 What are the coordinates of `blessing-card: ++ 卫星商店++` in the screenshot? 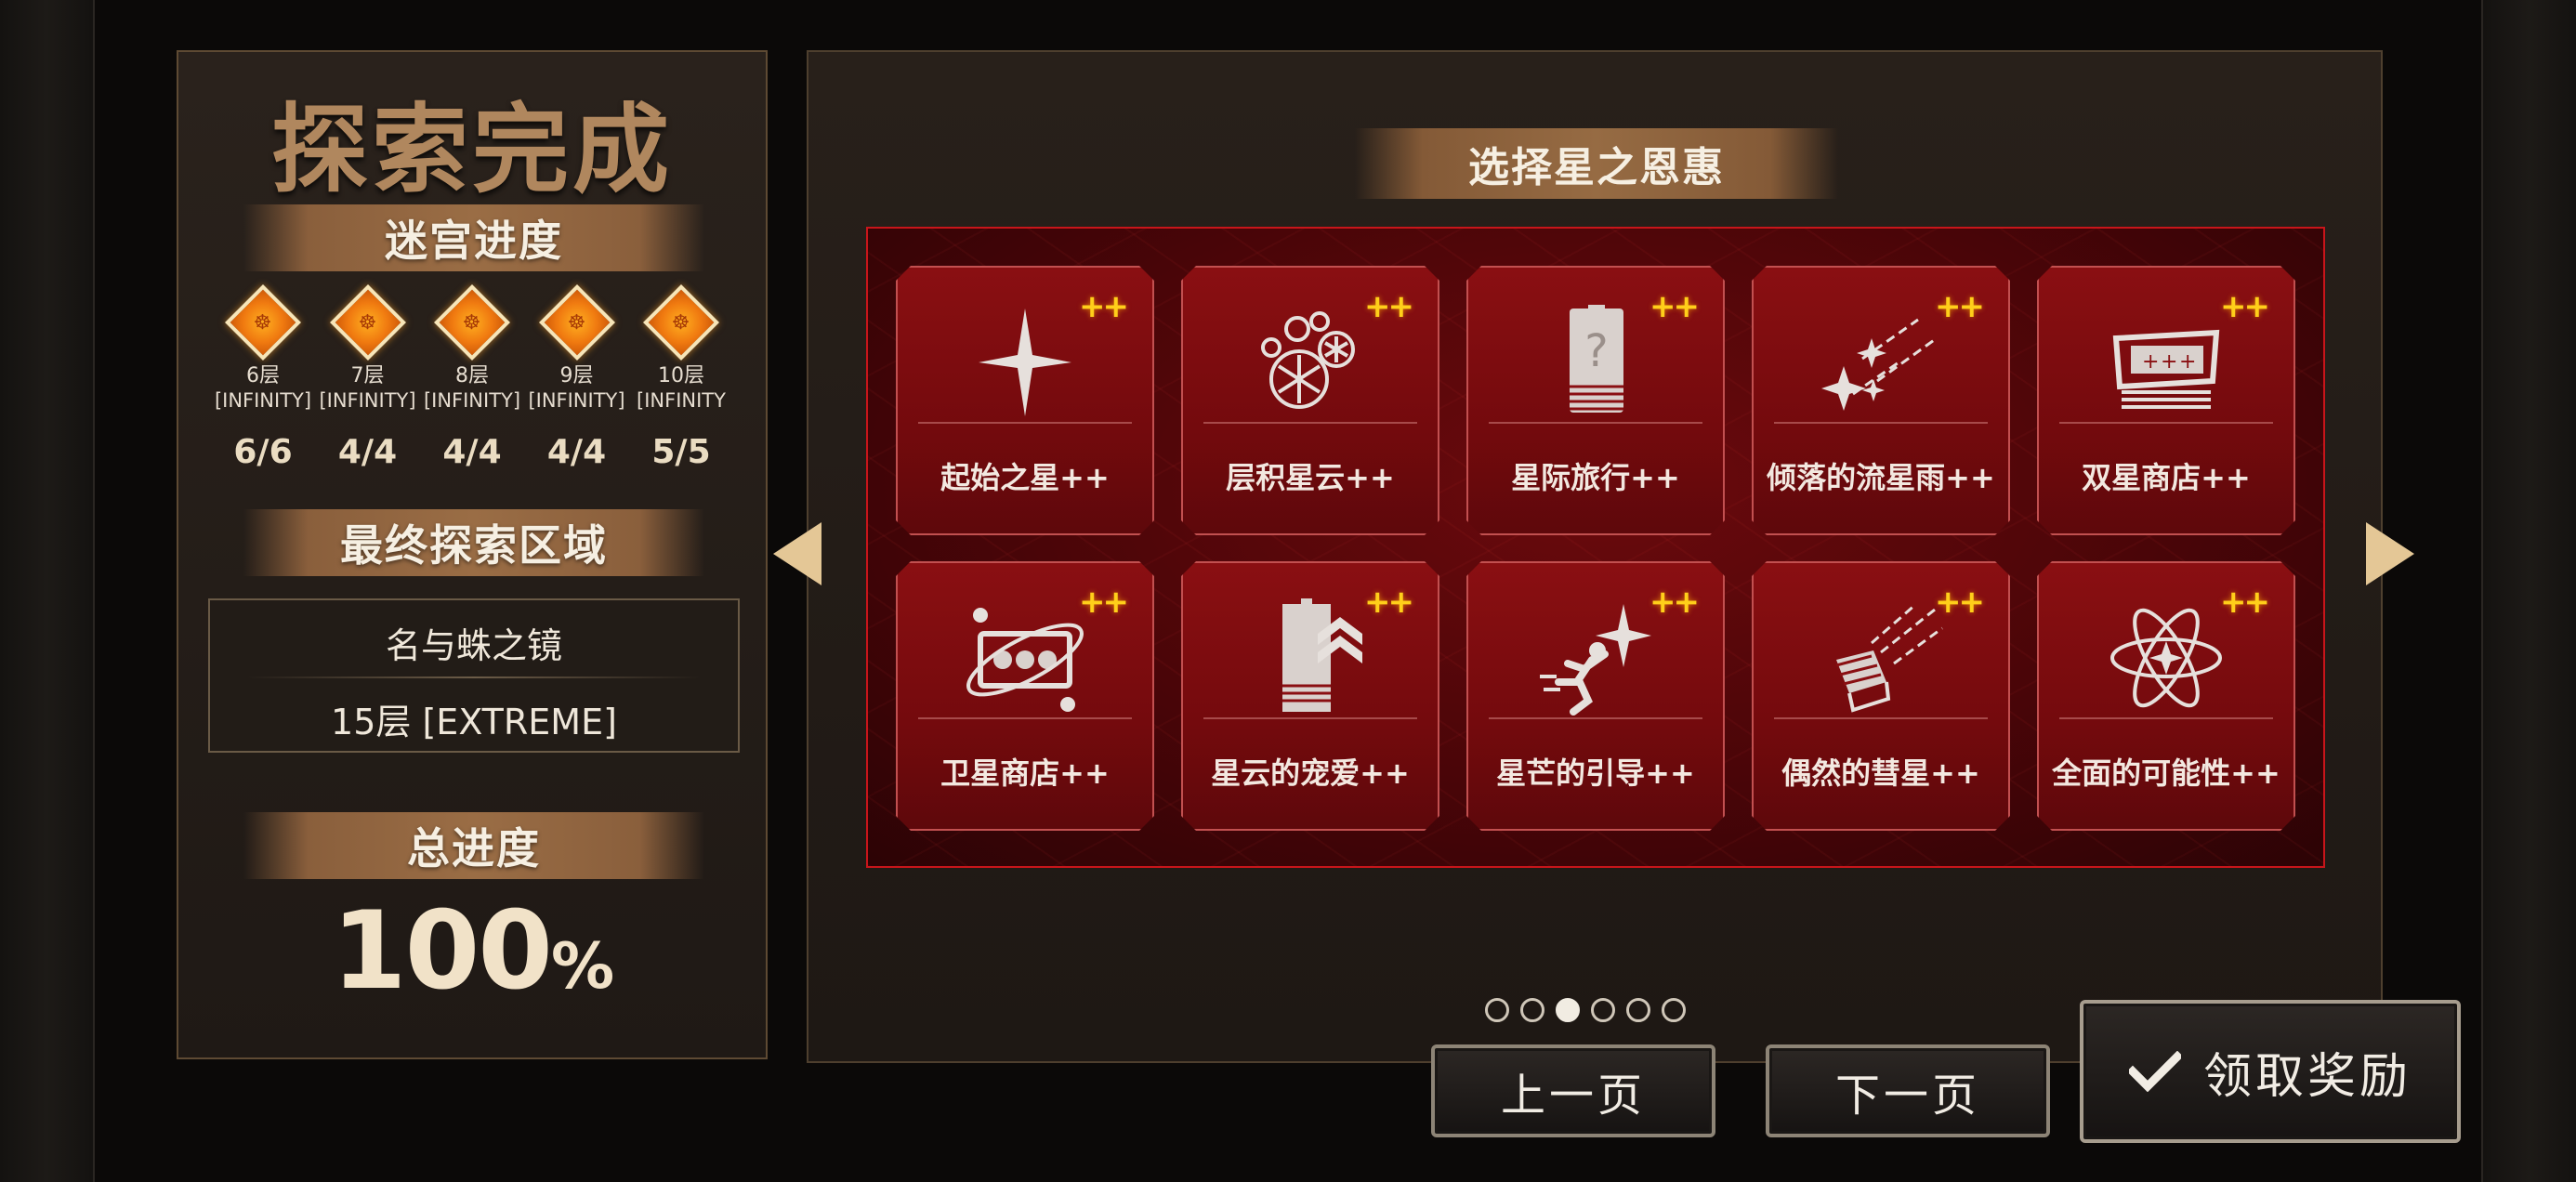 It's located at (1025, 696).